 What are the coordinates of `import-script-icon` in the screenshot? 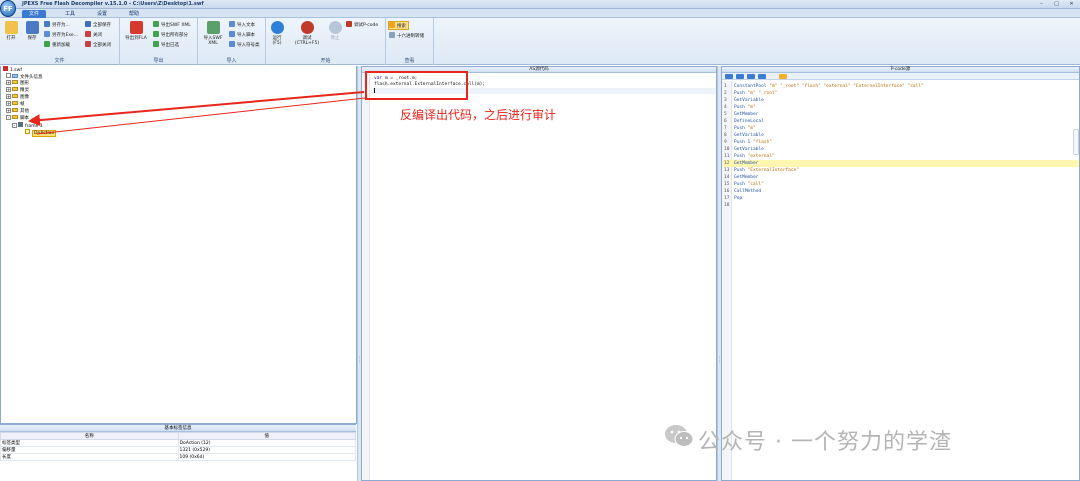 It's located at (232, 34).